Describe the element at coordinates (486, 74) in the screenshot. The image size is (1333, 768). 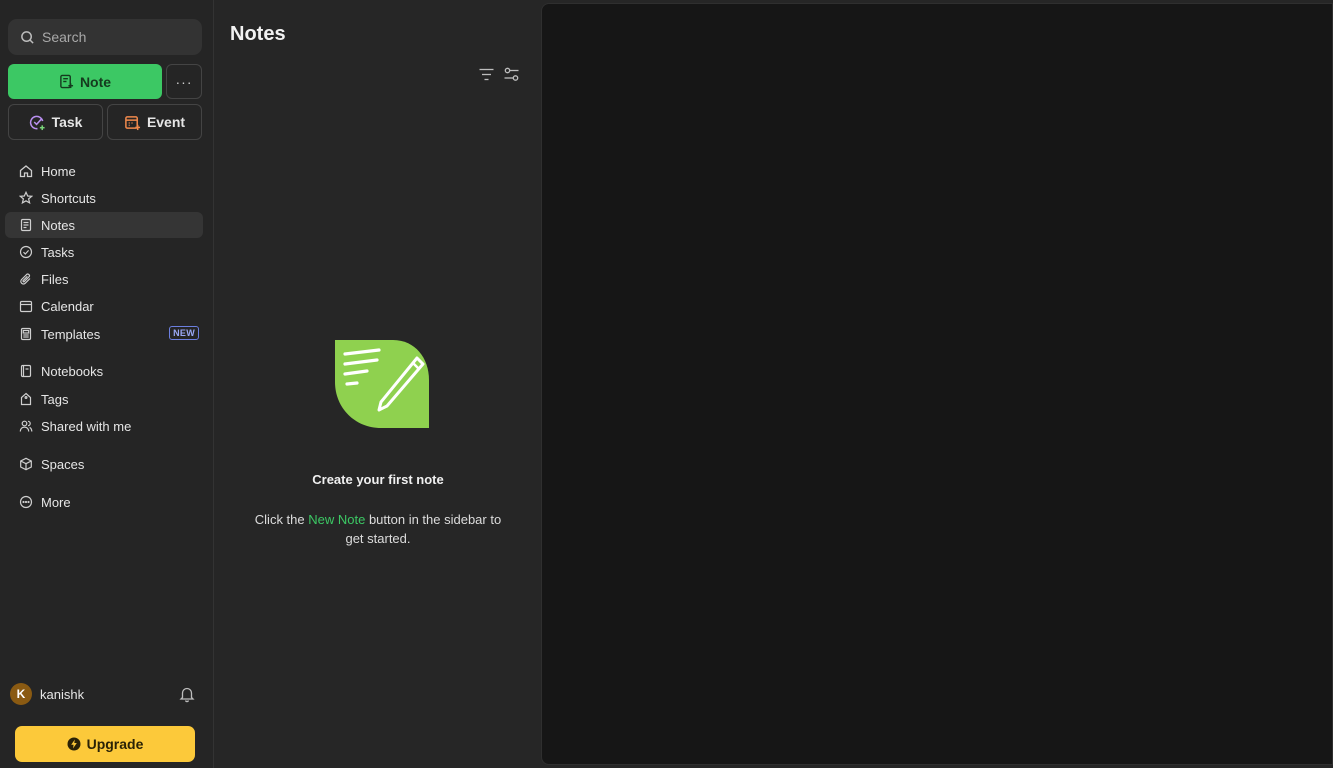
I see `sort-filter-icon` at that location.